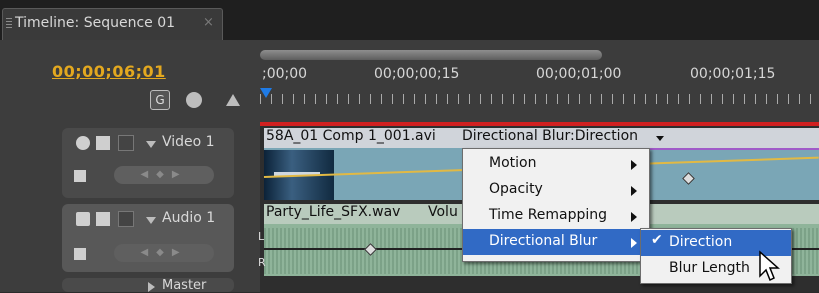  Describe the element at coordinates (189, 218) in the screenshot. I see `audio-track-name: Audio 1` at that location.